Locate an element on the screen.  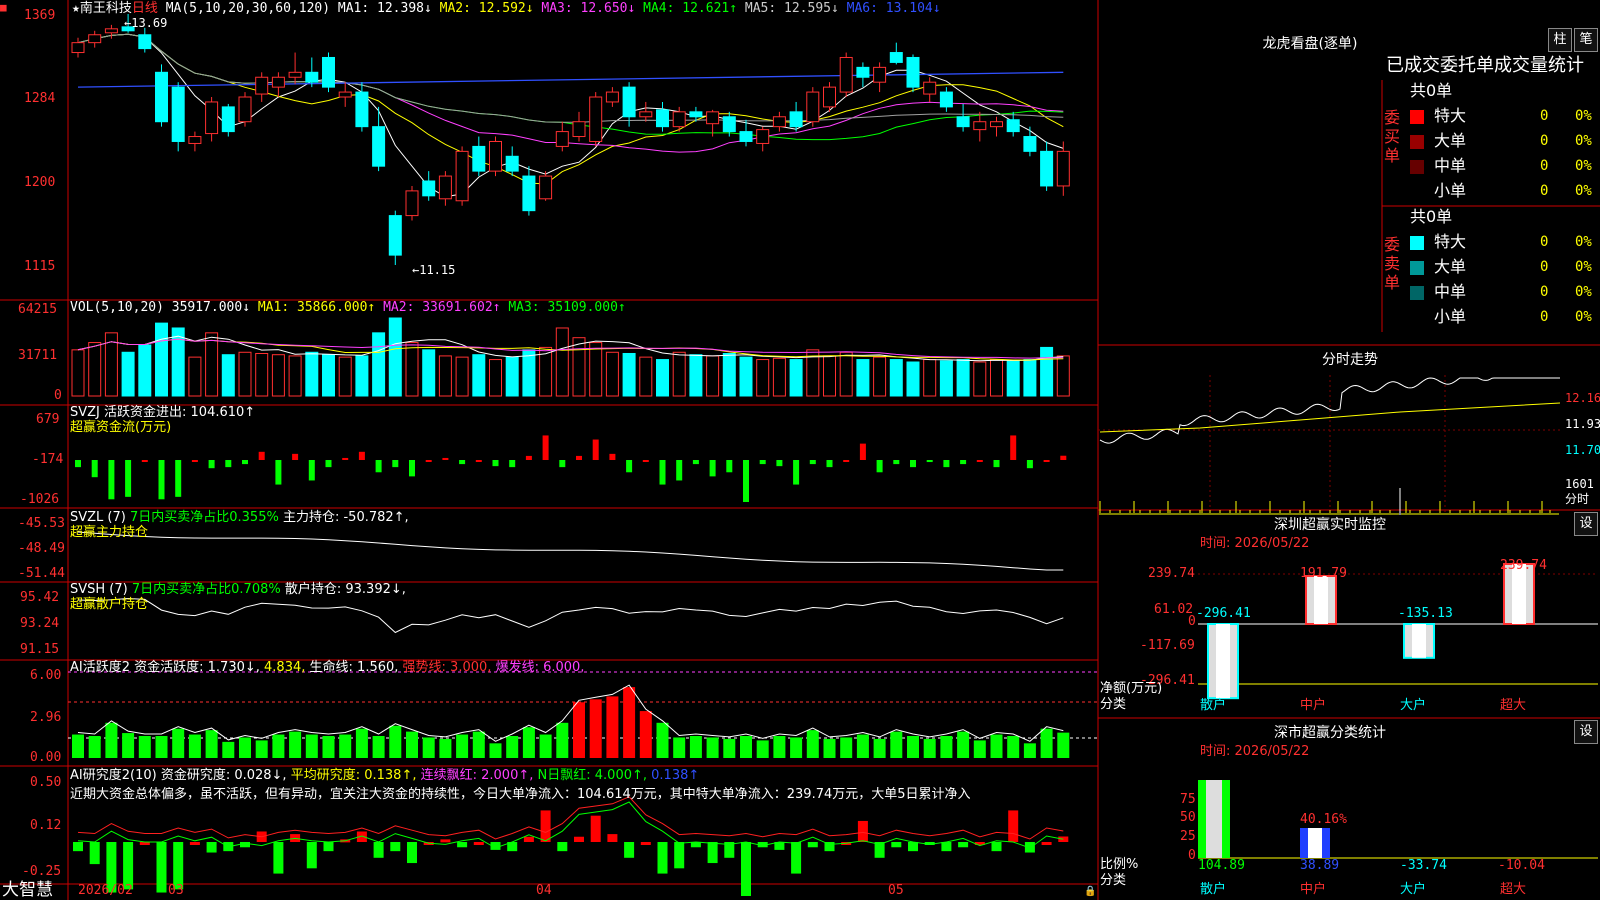
price-tick: 1369 is located at coordinates (40, 15).